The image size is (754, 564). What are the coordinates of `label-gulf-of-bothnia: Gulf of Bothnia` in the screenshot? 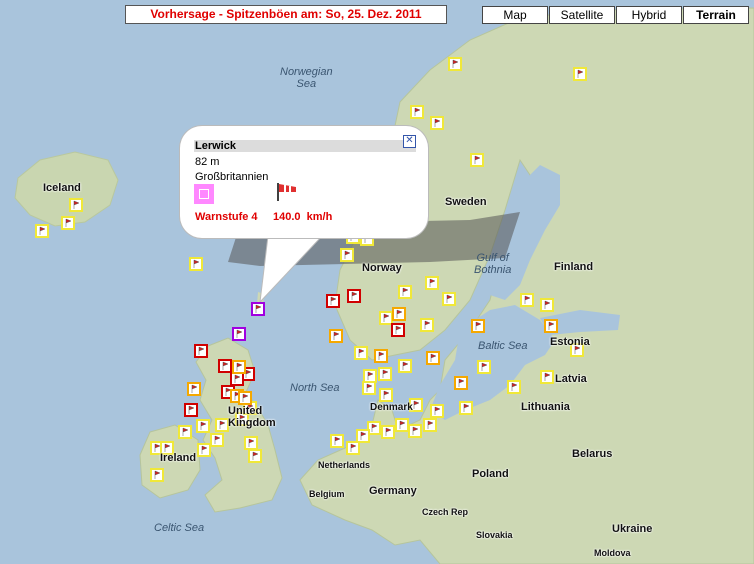 It's located at (493, 264).